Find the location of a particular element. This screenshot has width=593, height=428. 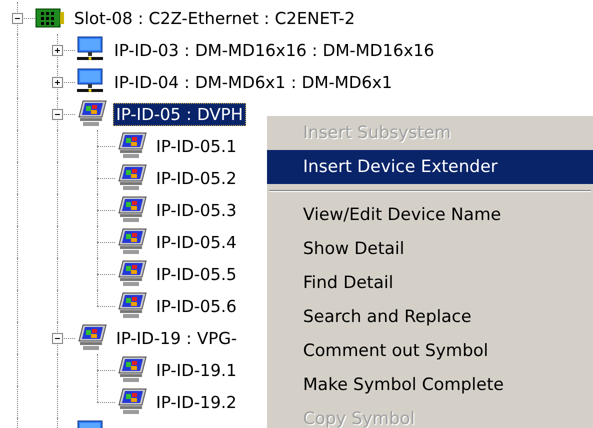

menu-item: Search and Replace is located at coordinates (430, 317).